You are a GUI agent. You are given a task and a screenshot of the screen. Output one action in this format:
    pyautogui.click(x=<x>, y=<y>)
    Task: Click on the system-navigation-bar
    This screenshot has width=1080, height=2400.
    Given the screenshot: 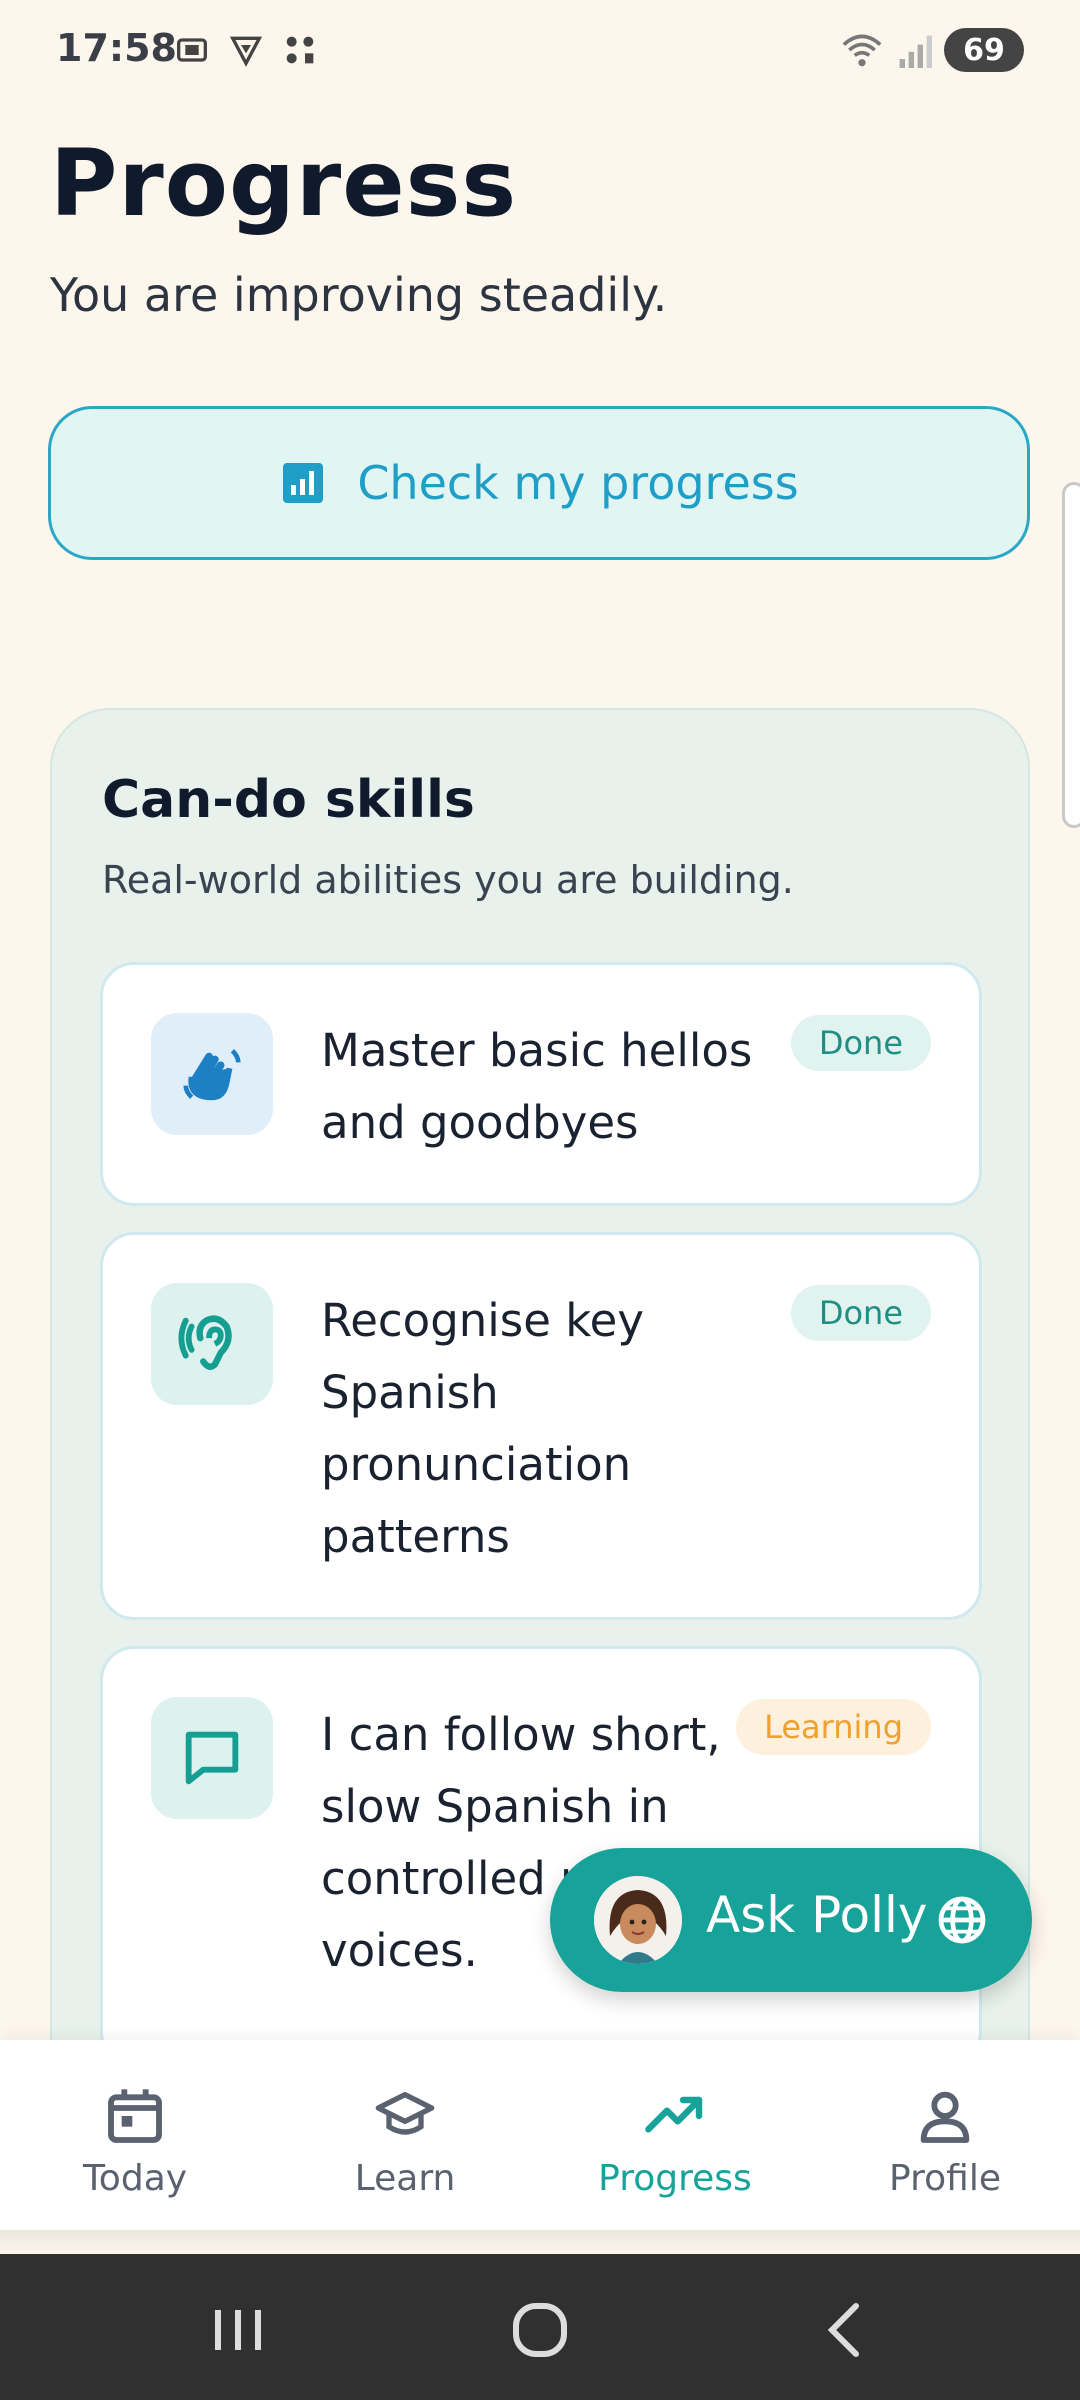 What is the action you would take?
    pyautogui.click(x=540, y=2327)
    